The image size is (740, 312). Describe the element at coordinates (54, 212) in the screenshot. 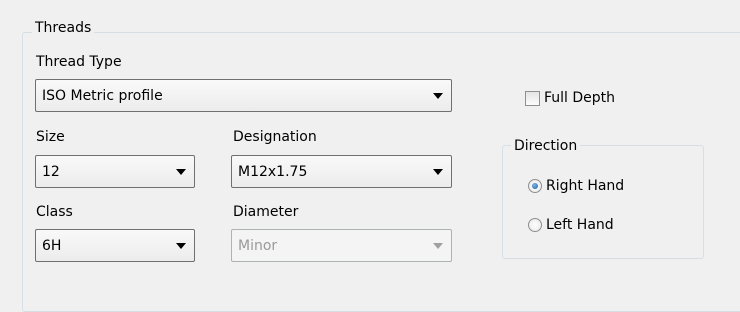

I see `class-label: Class` at that location.